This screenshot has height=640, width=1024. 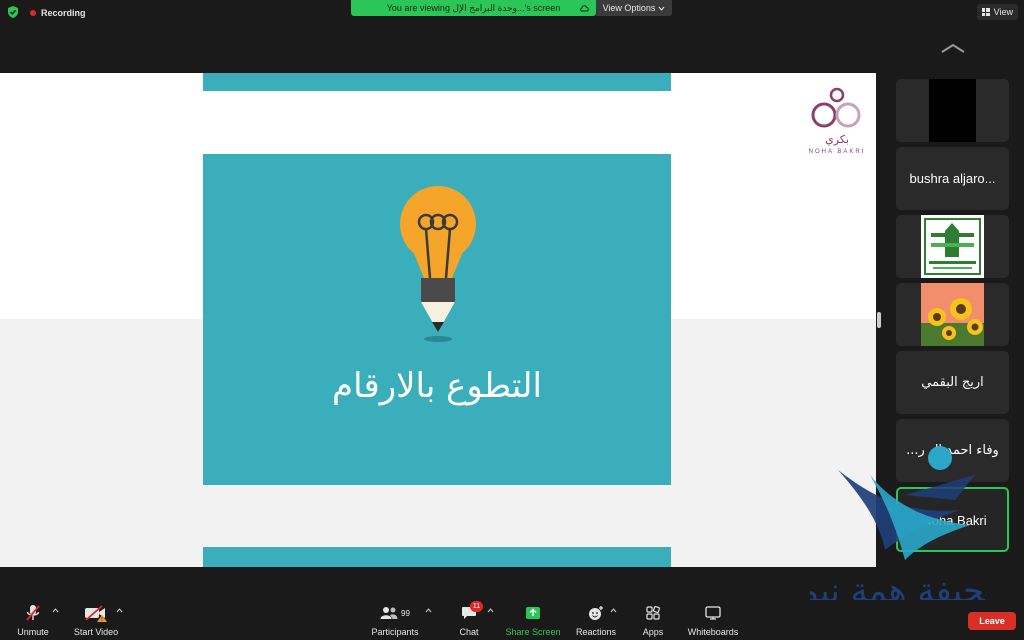 I want to click on strip-resize-handle, so click(x=879, y=320).